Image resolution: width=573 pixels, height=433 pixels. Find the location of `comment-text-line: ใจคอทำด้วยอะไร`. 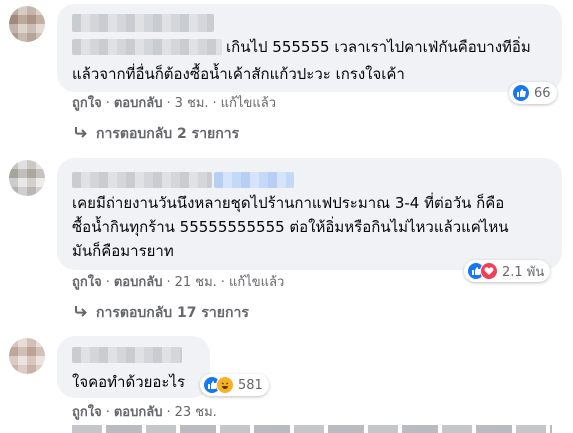

comment-text-line: ใจคอทำด้วยอะไร is located at coordinates (129, 382).